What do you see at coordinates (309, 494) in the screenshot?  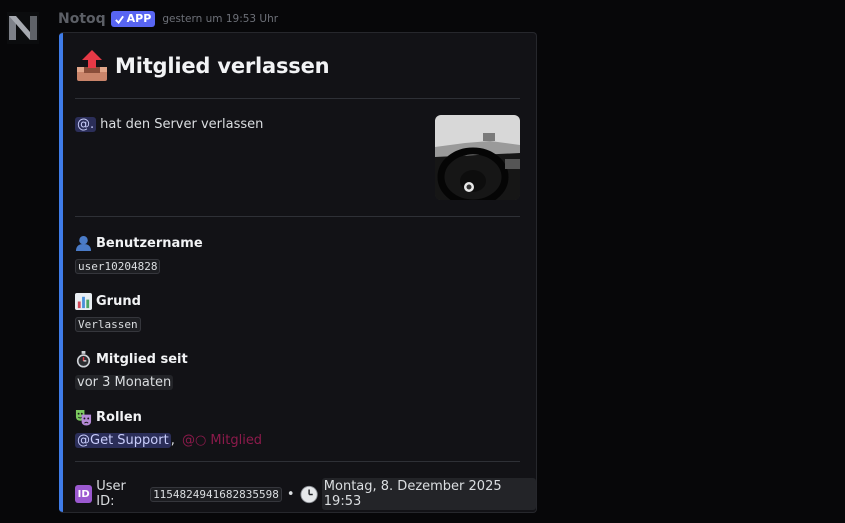 I see `clock-icon` at bounding box center [309, 494].